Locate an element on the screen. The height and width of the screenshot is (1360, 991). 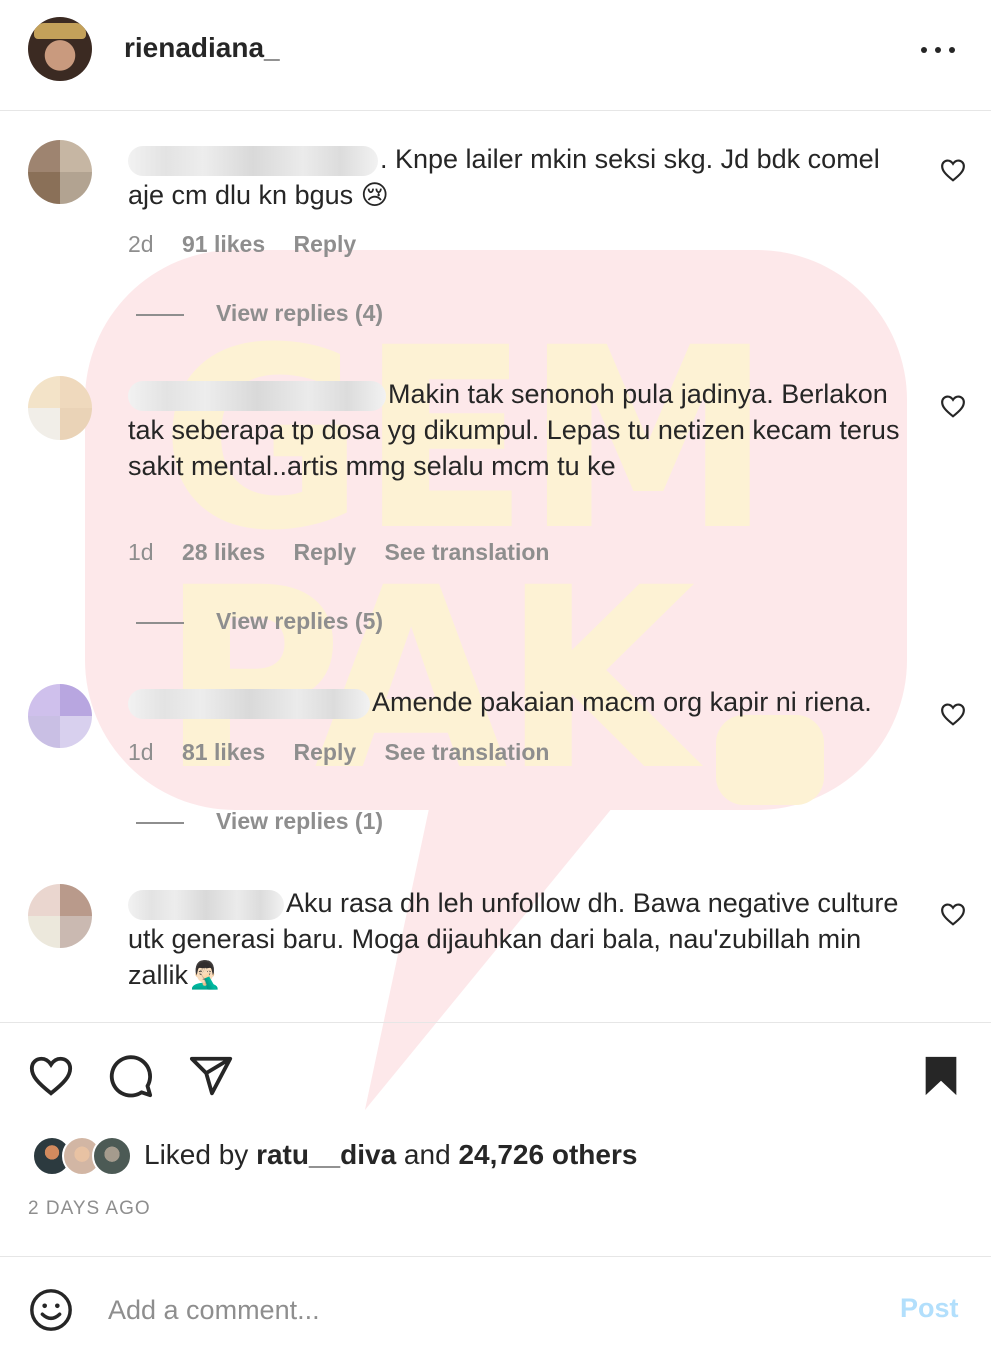
comment-text: Amende pakaian macm org kapir ni riena. is located at coordinates (523, 702).